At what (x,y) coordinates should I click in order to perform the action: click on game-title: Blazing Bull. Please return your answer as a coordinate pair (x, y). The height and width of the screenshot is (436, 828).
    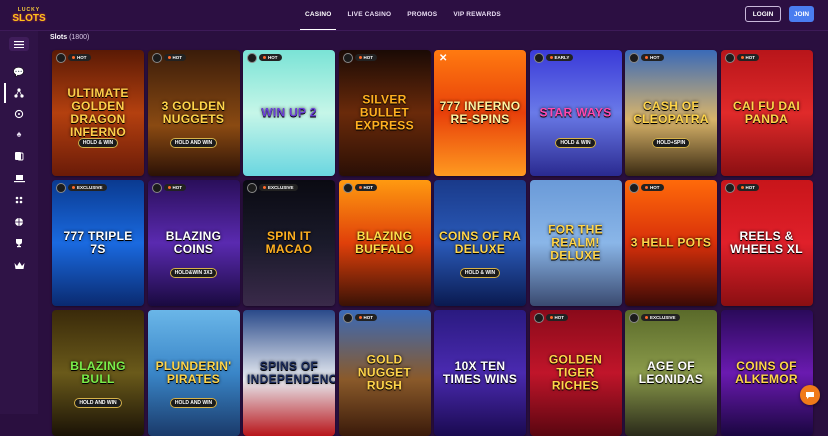
    Looking at the image, I should click on (98, 372).